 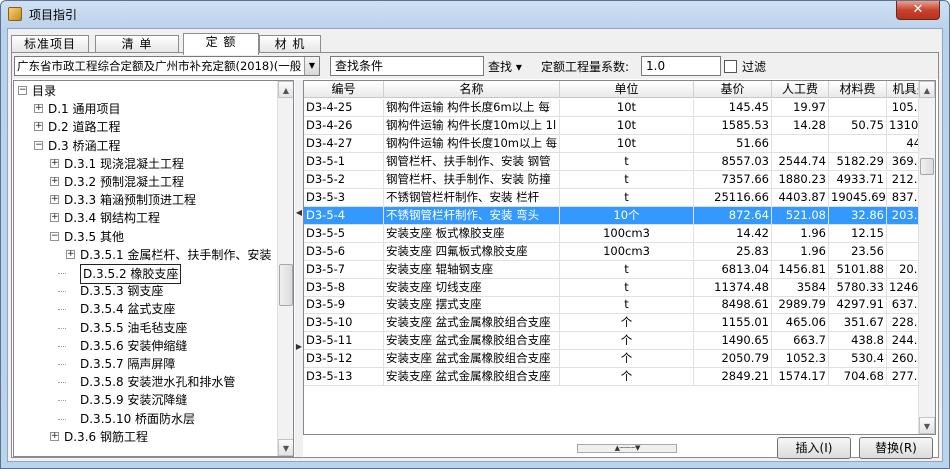 What do you see at coordinates (858, 161) in the screenshot?
I see `table-cell: 5182.29` at bounding box center [858, 161].